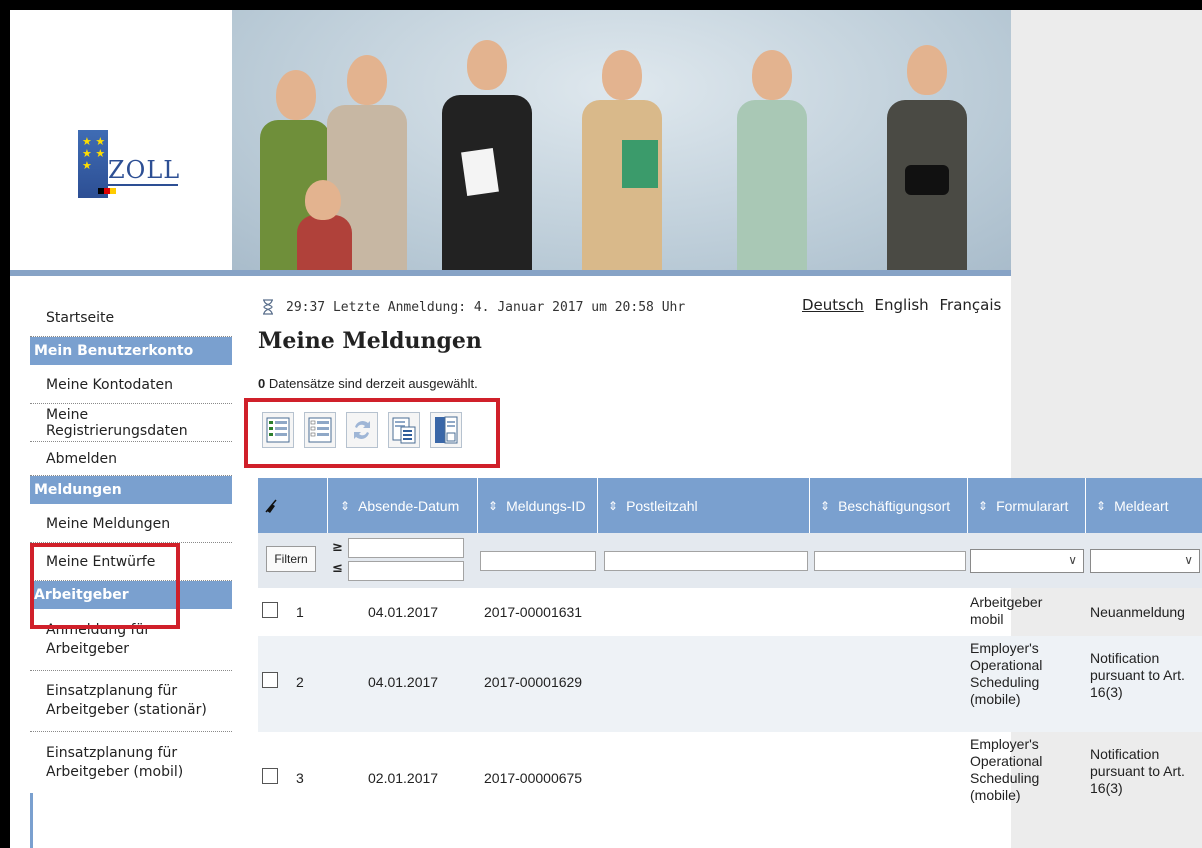  Describe the element at coordinates (662, 505) in the screenshot. I see `column-label: Postleitzahl` at that location.